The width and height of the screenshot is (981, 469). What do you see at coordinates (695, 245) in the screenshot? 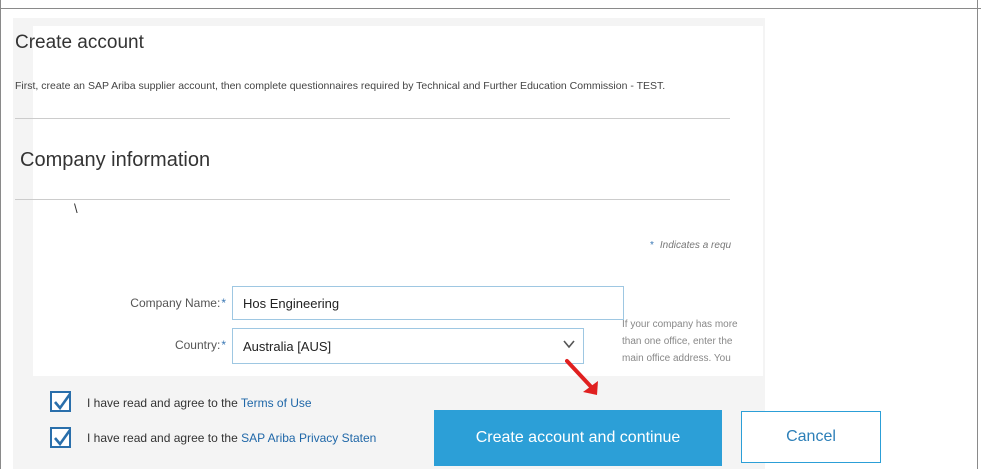
I see `required-note-text: Indicates a requ` at bounding box center [695, 245].